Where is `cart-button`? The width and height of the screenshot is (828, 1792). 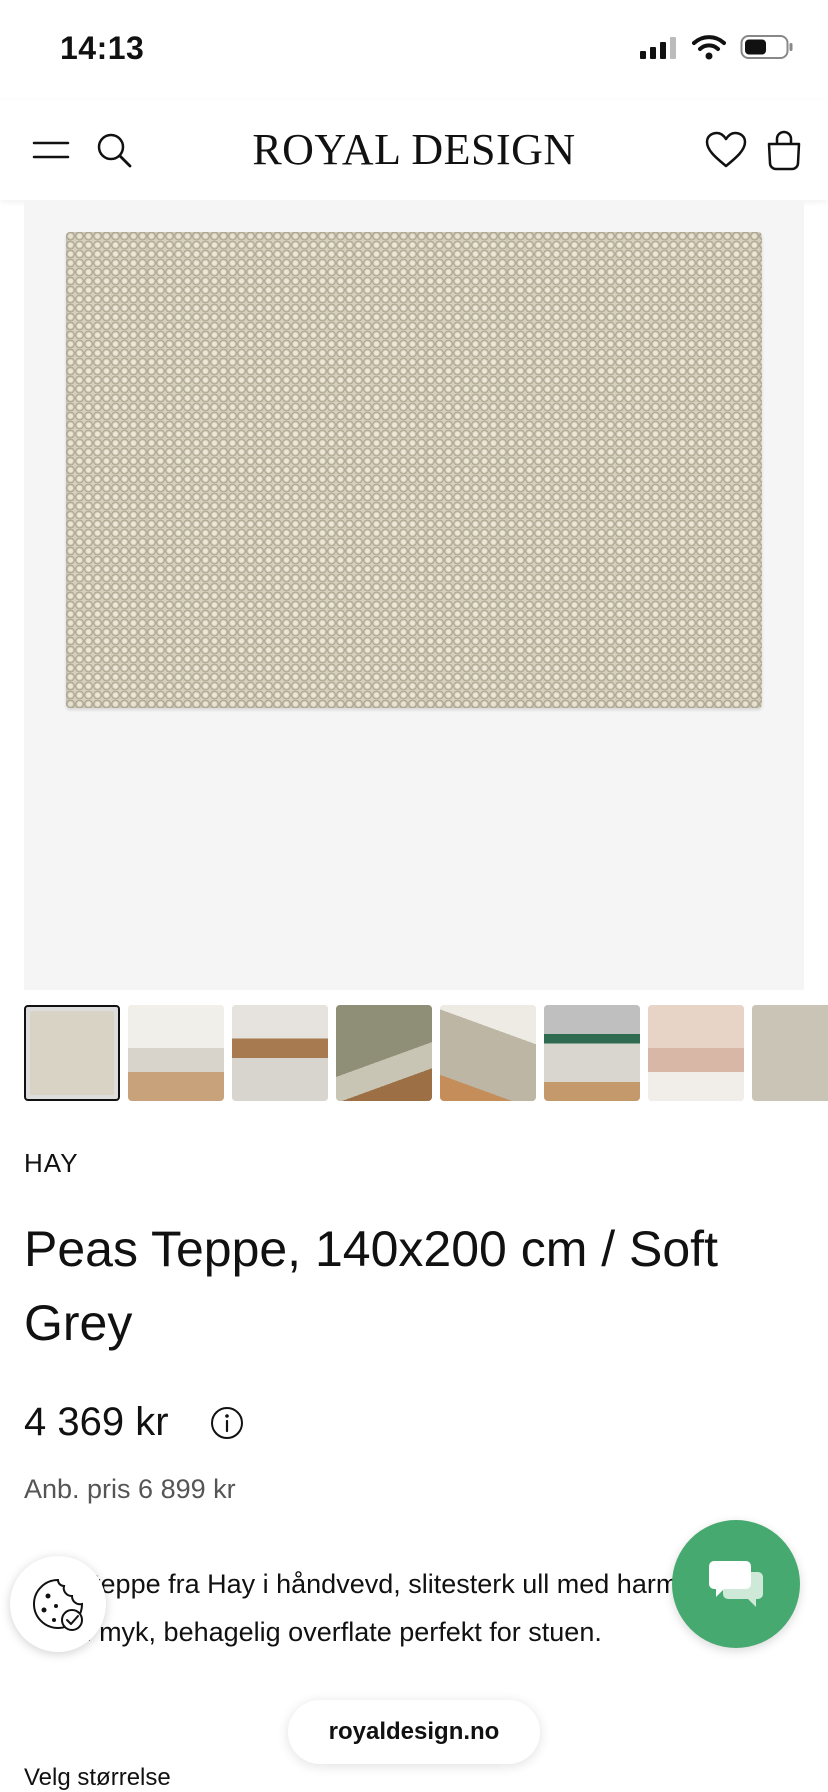 cart-button is located at coordinates (784, 150).